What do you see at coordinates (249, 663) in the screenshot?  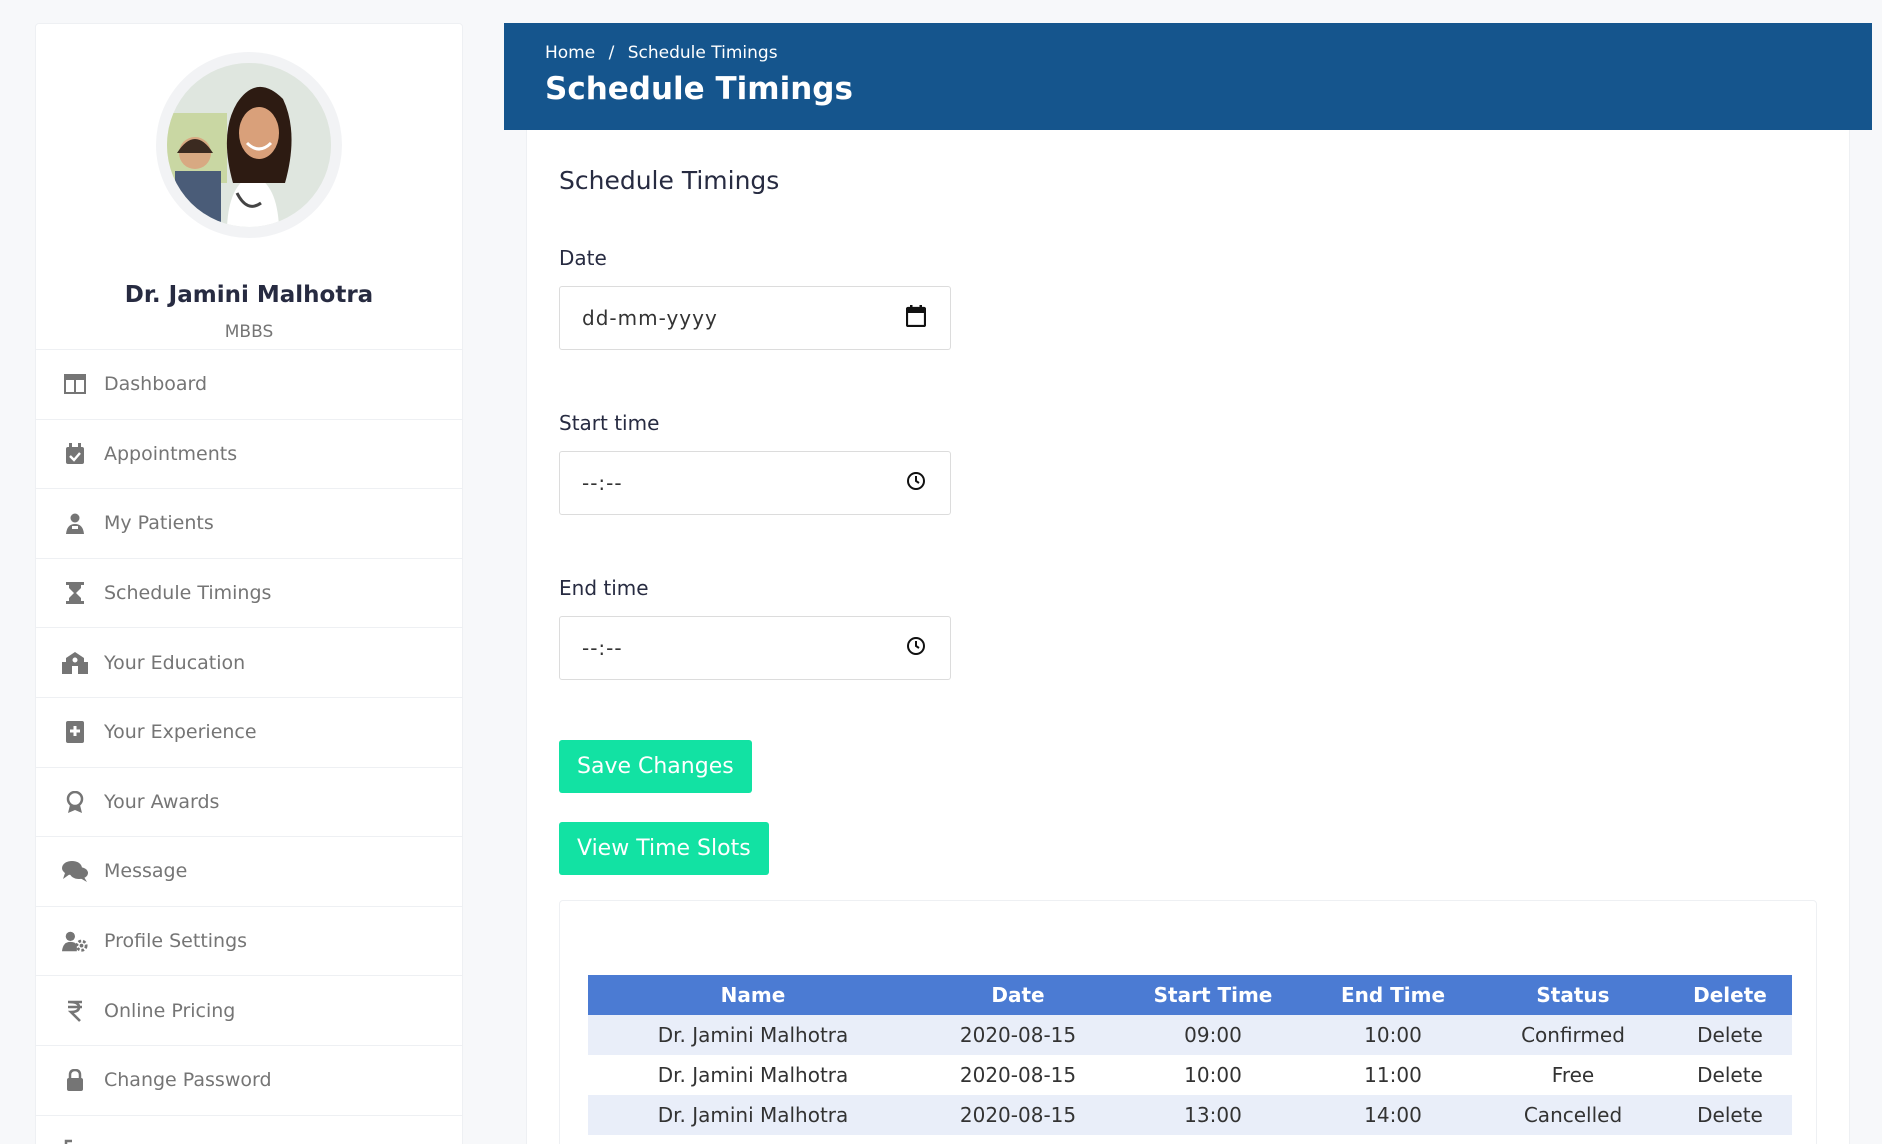 I see `sidebar-item-your-education: Your Education` at bounding box center [249, 663].